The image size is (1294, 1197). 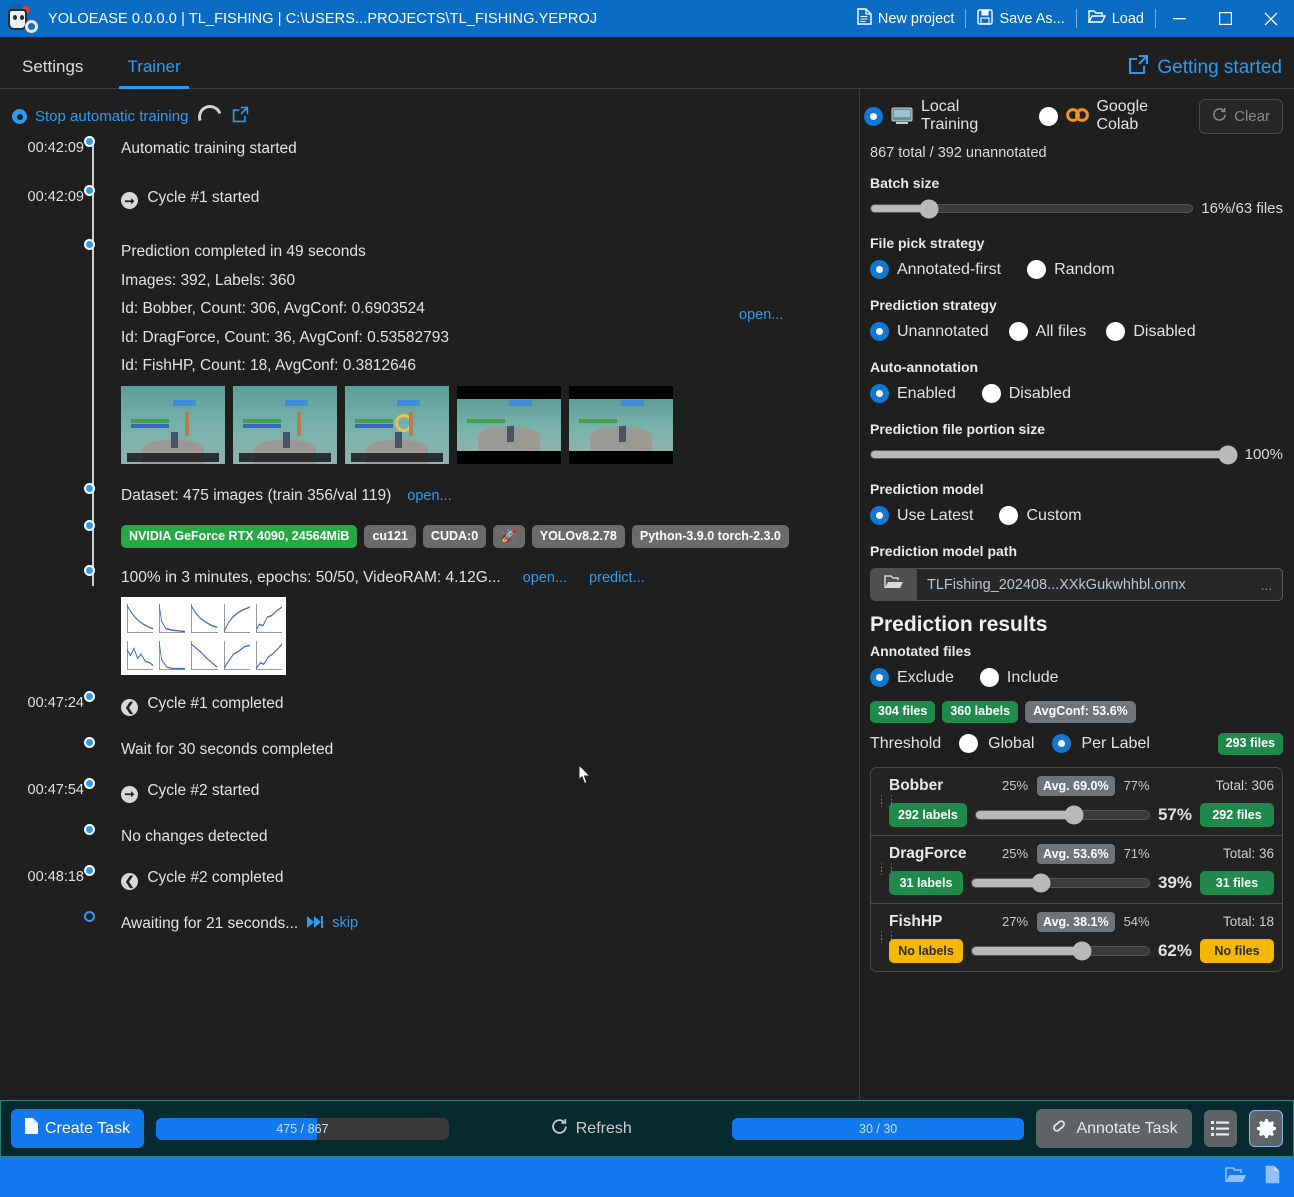 I want to click on prediction-all-files-radio, so click(x=1018, y=331).